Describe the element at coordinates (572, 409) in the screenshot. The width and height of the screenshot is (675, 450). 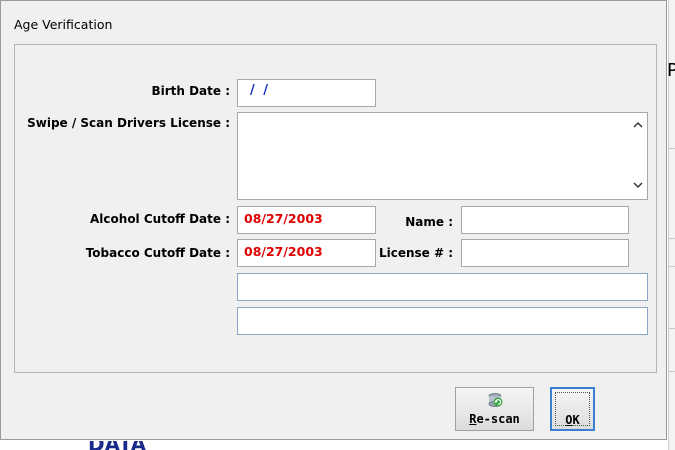
I see `ok-button: OK` at that location.